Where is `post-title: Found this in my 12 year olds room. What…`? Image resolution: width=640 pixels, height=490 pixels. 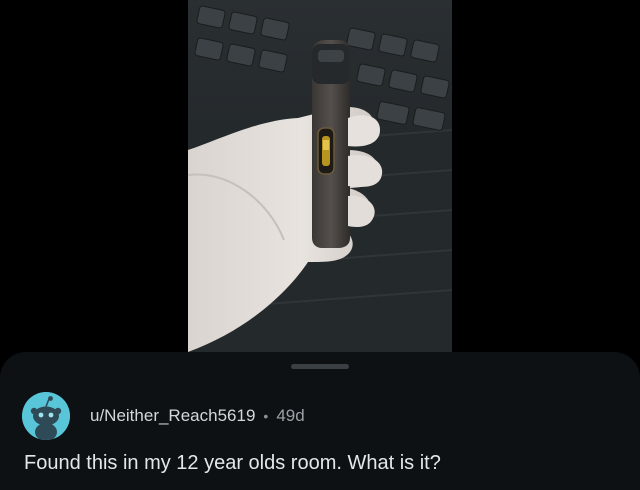 post-title: Found this in my 12 year olds room. What… is located at coordinates (232, 463).